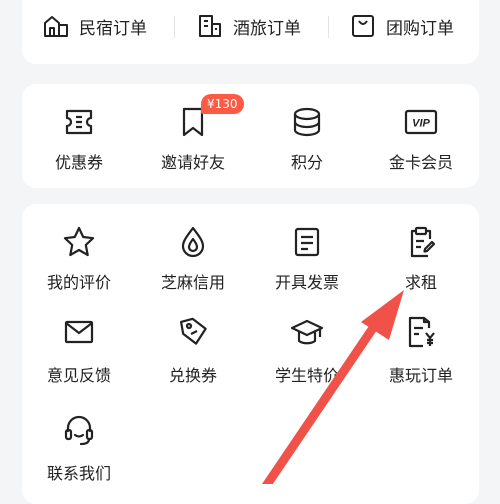 The image size is (500, 504). What do you see at coordinates (79, 332) in the screenshot?
I see `envelope-icon` at bounding box center [79, 332].